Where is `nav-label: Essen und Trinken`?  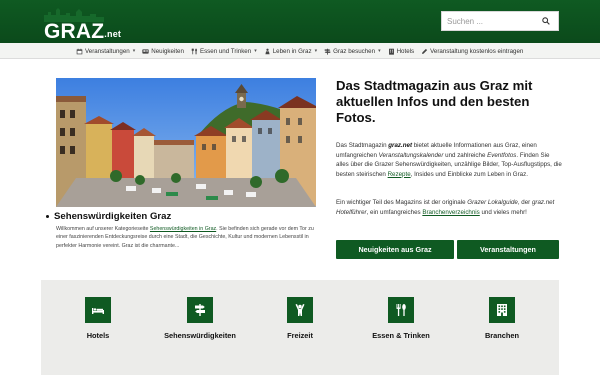
nav-label: Essen und Trinken is located at coordinates (225, 51).